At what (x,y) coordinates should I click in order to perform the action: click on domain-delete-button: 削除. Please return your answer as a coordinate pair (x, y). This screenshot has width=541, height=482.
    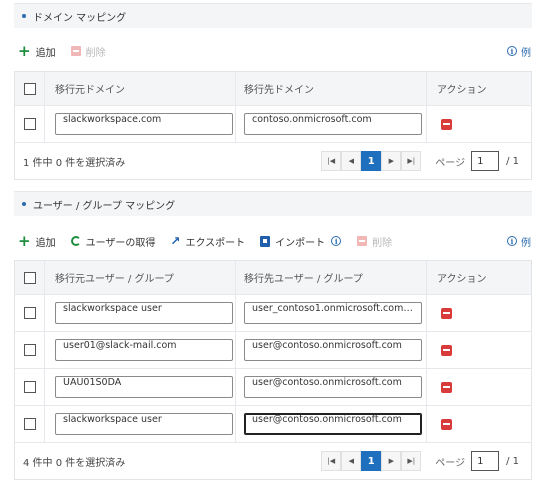
    Looking at the image, I should click on (88, 51).